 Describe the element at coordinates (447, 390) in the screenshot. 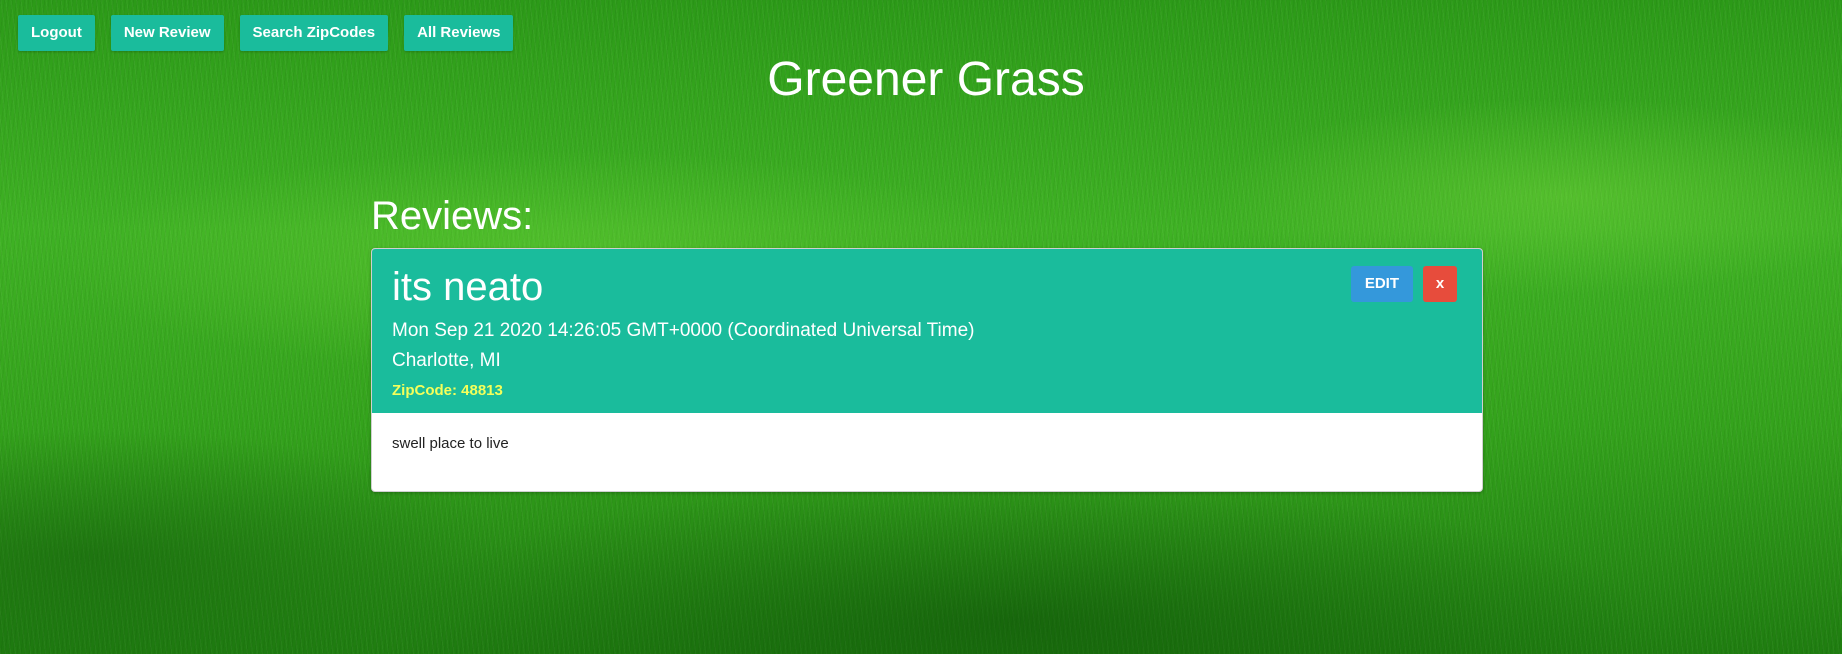

I see `review-zipcode: ZipCode: 48813` at that location.